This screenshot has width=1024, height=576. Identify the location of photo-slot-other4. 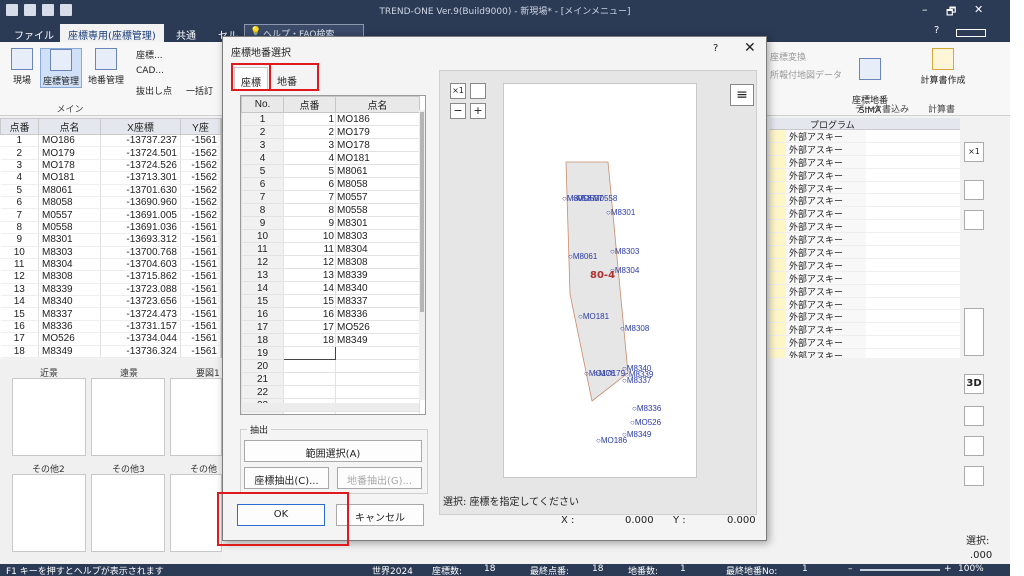
(196, 513).